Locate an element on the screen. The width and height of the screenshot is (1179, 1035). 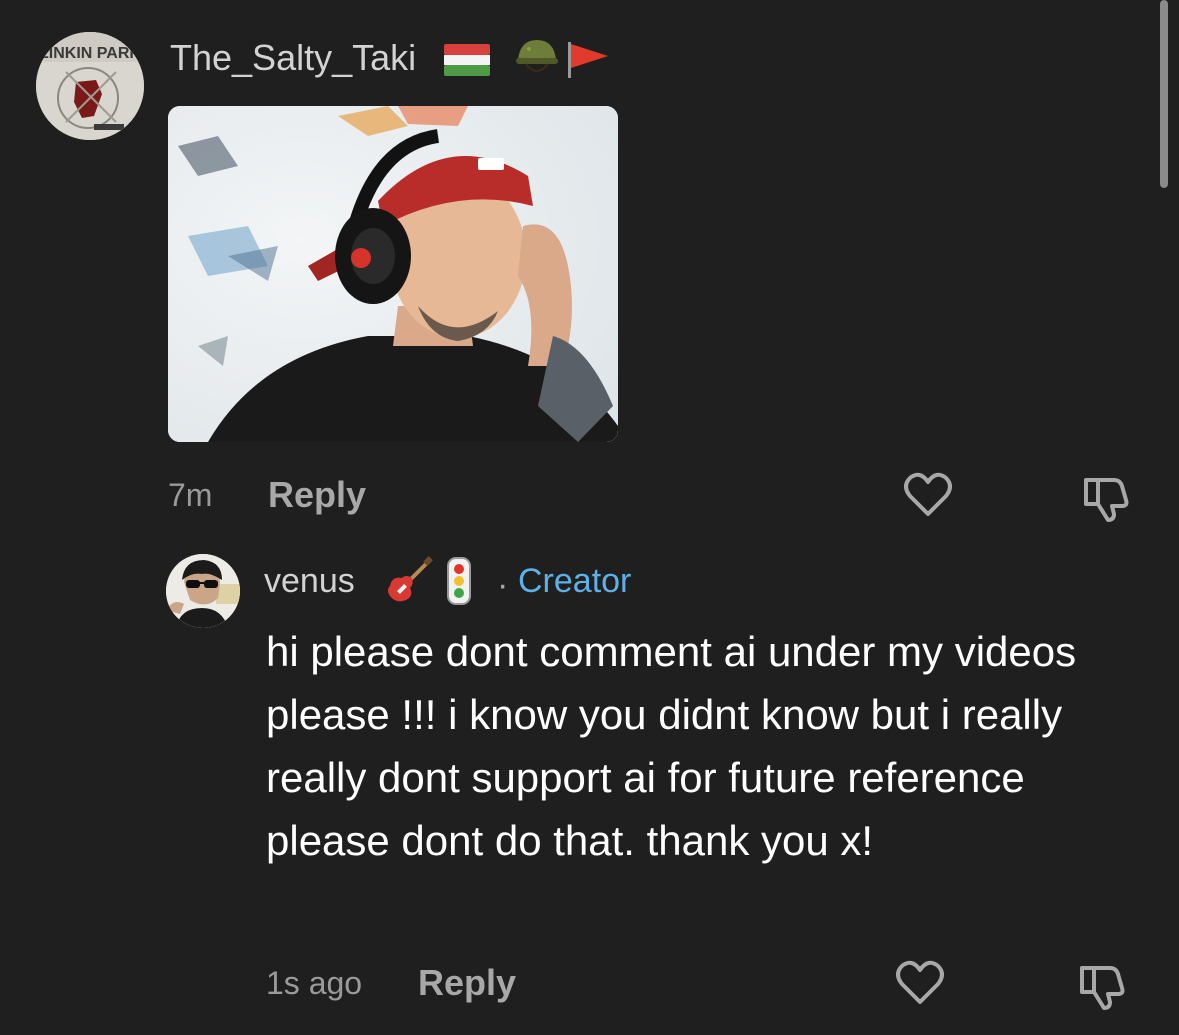
comment-timestamp: 1s ago is located at coordinates (314, 983).